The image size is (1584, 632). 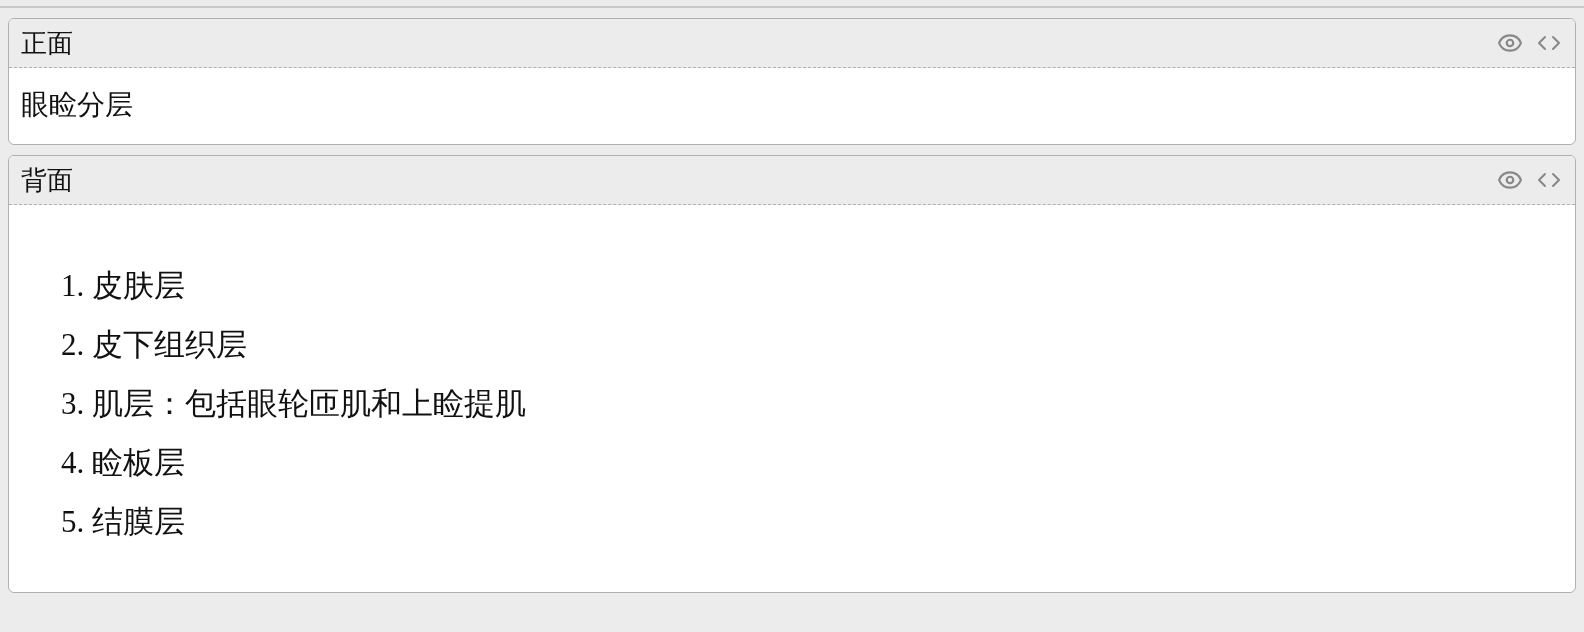 I want to click on list-number: 3., so click(x=73, y=403).